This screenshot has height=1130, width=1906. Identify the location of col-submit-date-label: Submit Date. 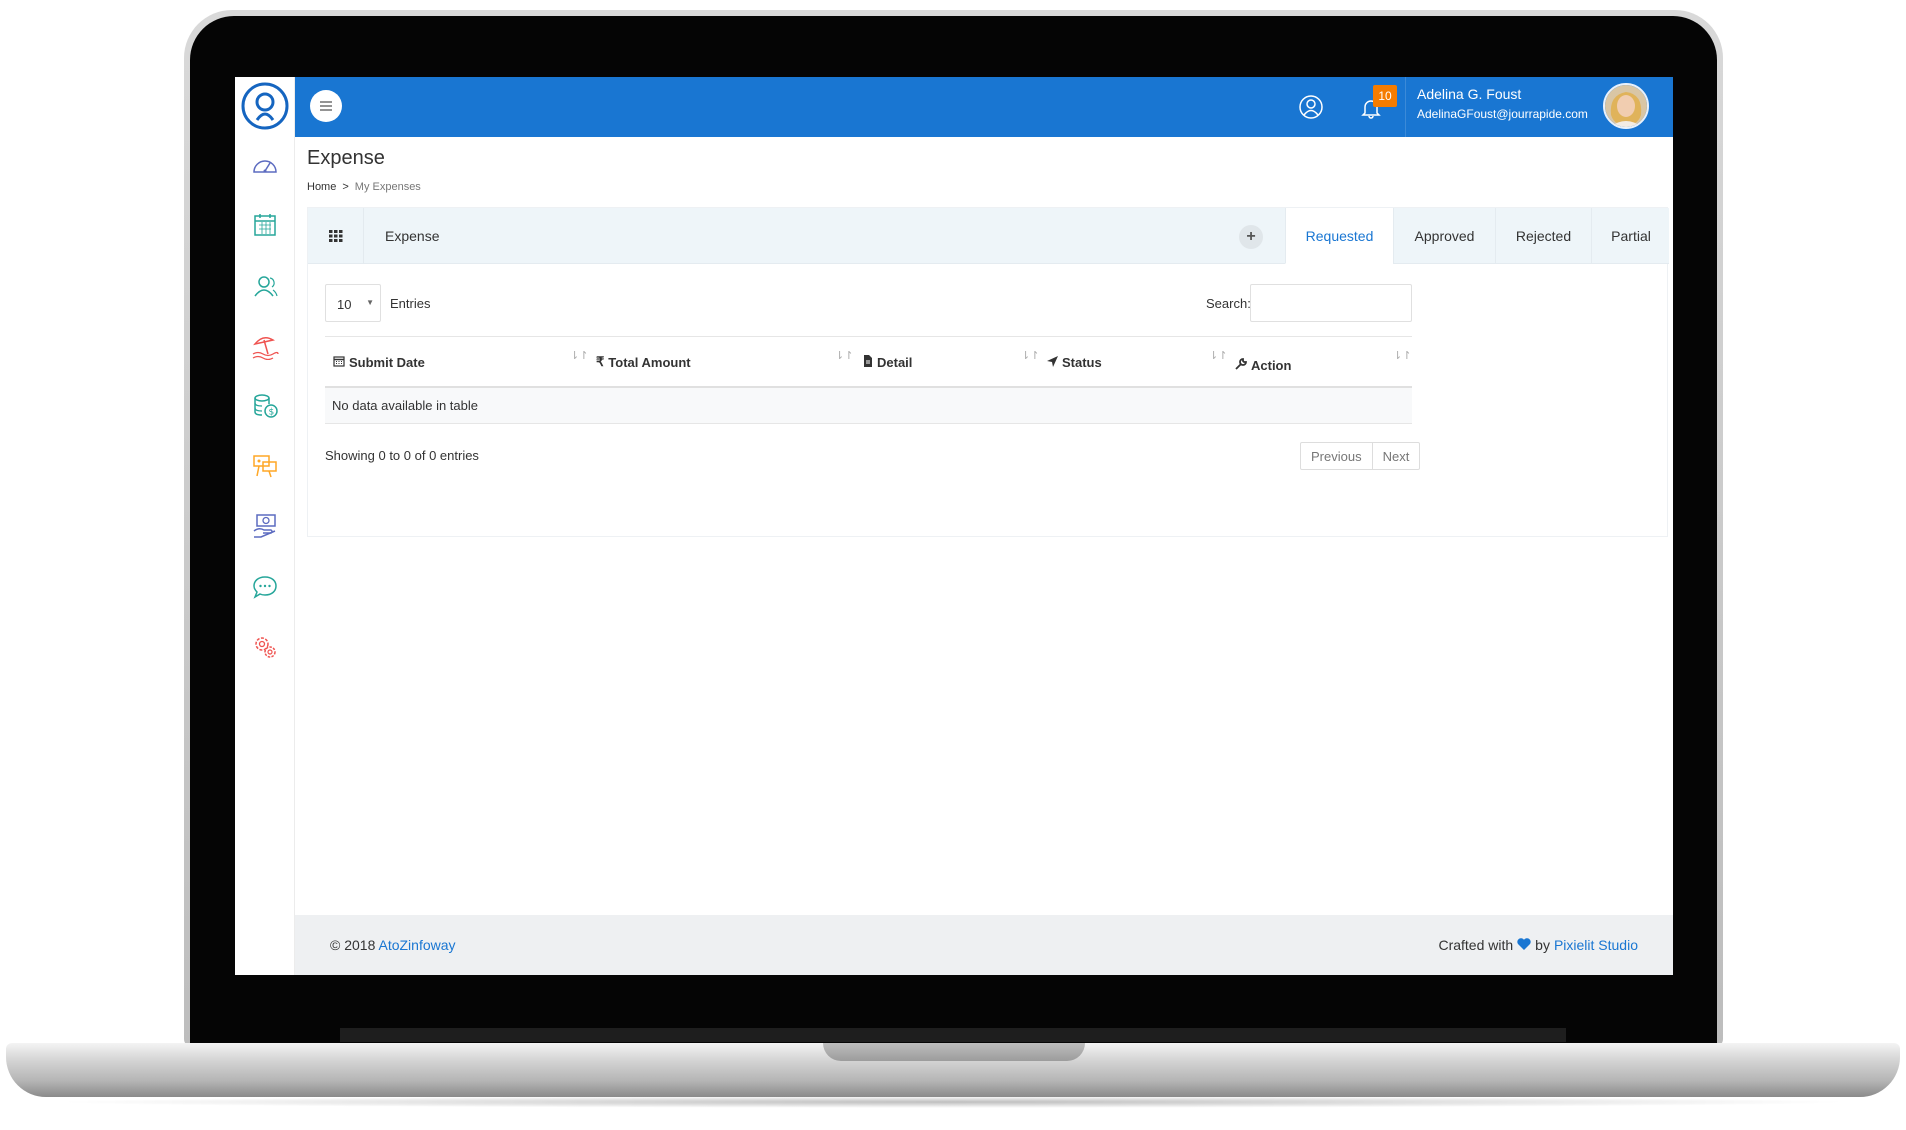
(387, 362).